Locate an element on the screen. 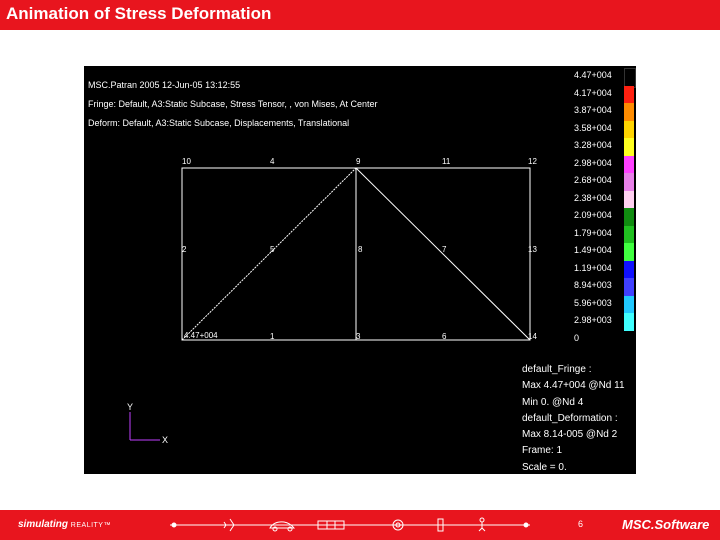 This screenshot has width=720, height=540. node-label: 1 is located at coordinates (272, 336).